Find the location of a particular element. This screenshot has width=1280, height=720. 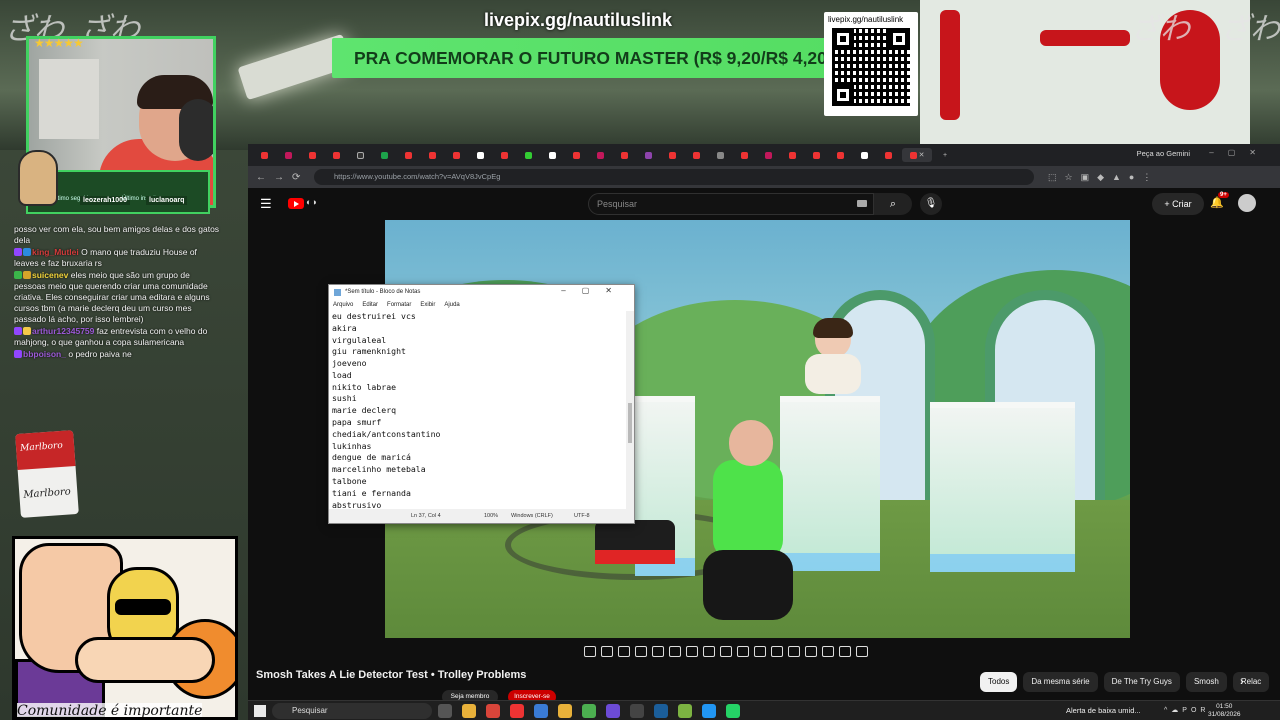

file-explorer-icon is located at coordinates (469, 711).